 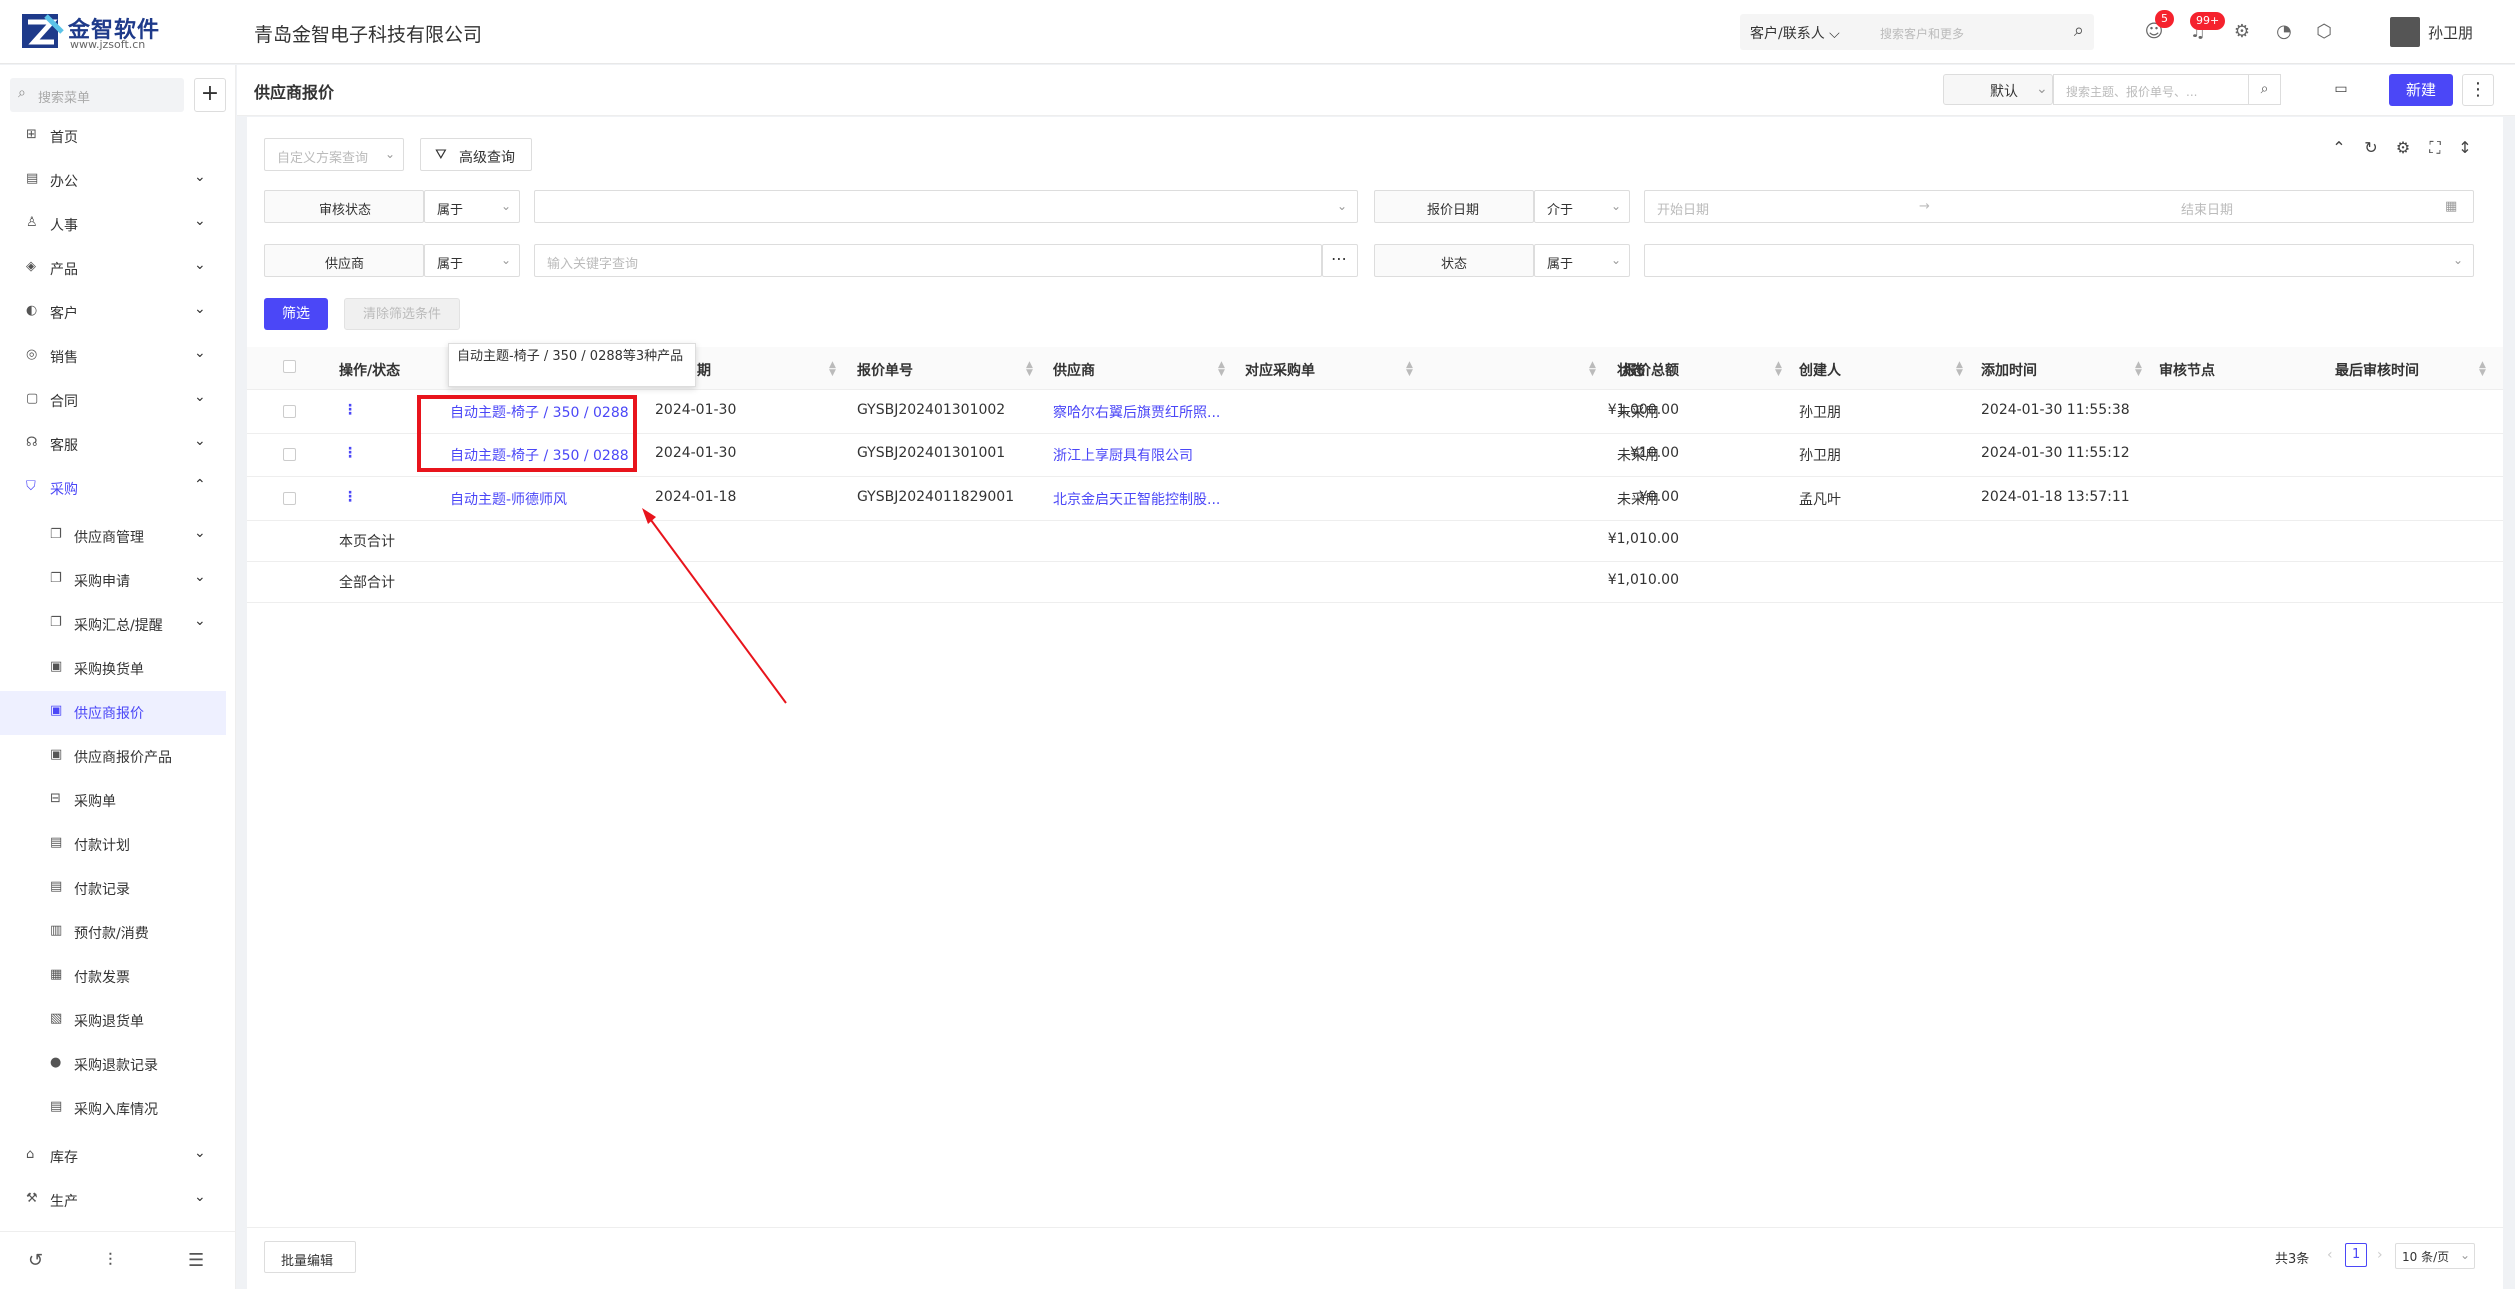 What do you see at coordinates (714, 606) in the screenshot?
I see `annotation-arrow` at bounding box center [714, 606].